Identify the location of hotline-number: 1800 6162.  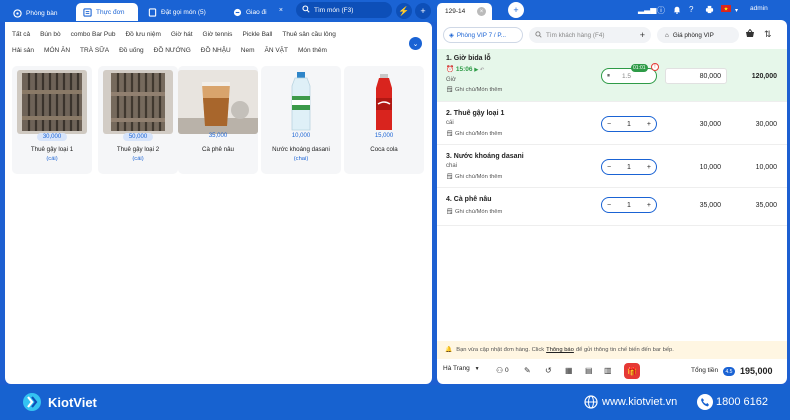
(742, 402).